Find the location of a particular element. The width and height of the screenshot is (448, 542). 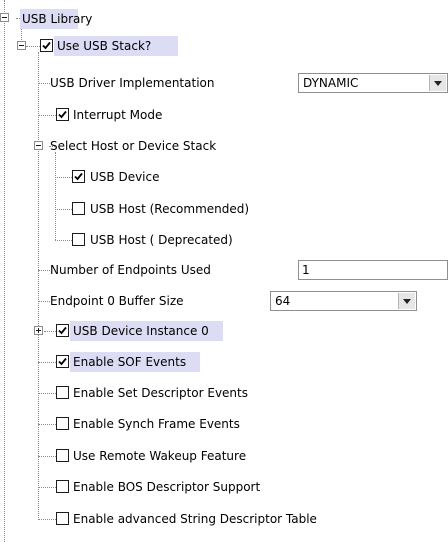

usb-device-checkbox is located at coordinates (78, 176).